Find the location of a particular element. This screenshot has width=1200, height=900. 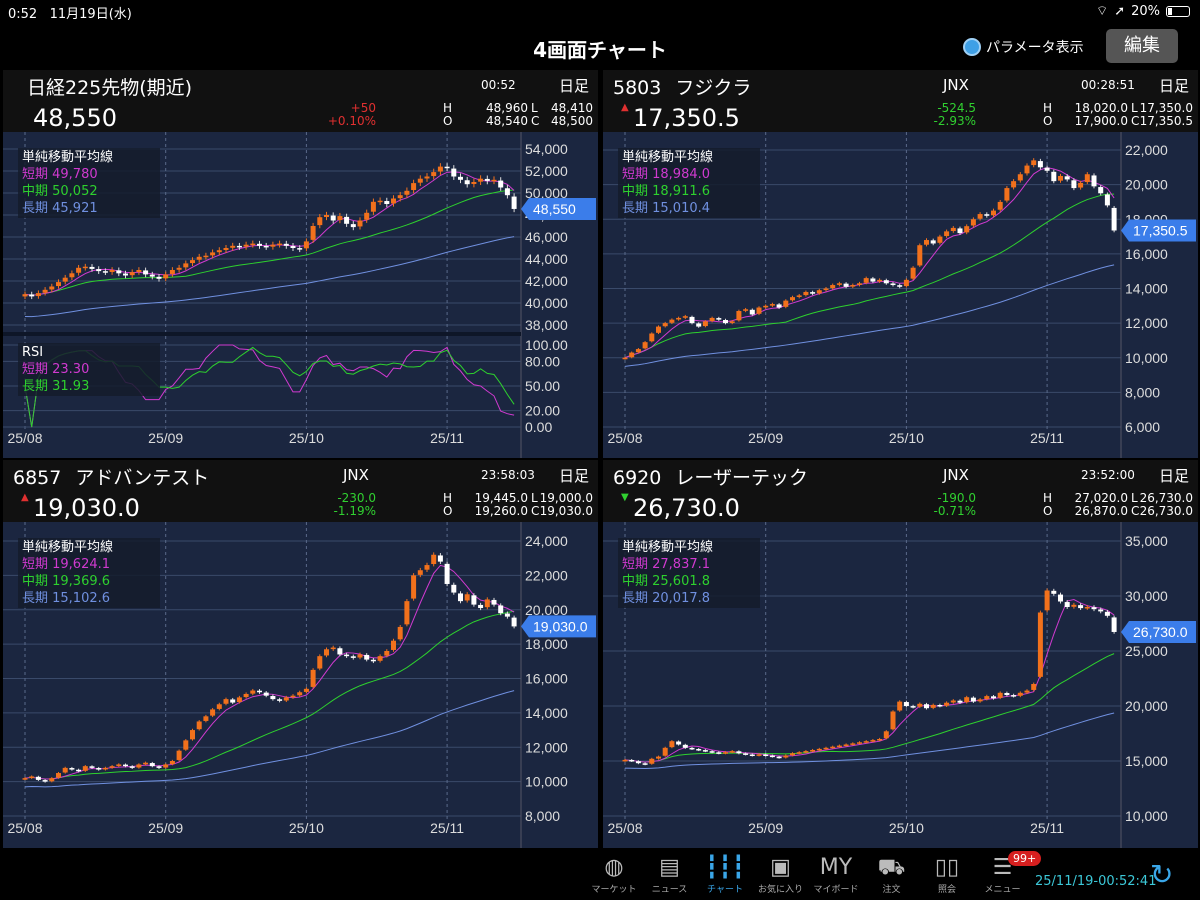

close-value: 26,730.0 is located at coordinates (1166, 511).